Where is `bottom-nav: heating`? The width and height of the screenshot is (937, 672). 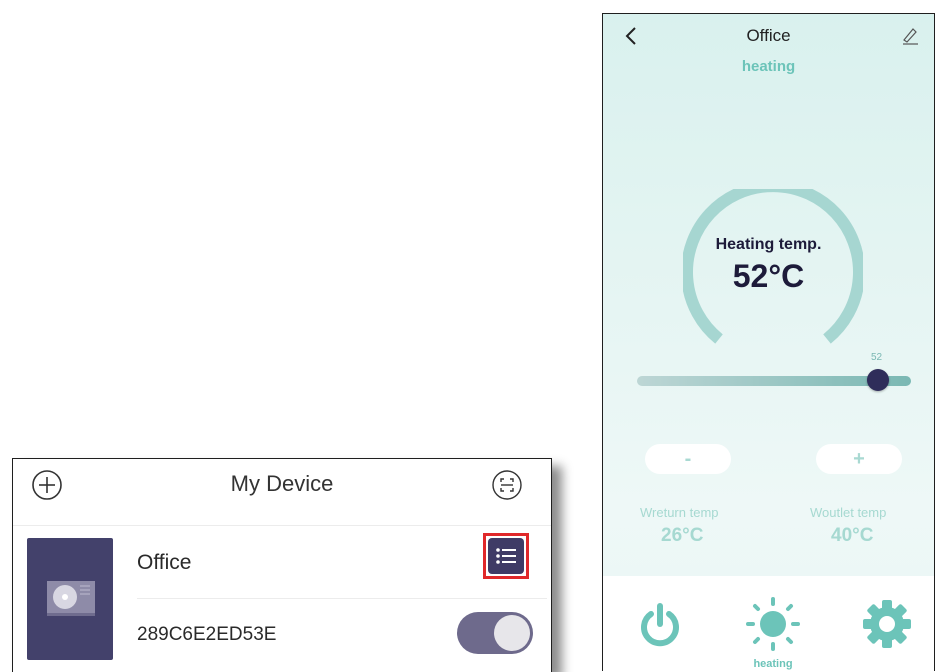
bottom-nav: heating is located at coordinates (768, 623).